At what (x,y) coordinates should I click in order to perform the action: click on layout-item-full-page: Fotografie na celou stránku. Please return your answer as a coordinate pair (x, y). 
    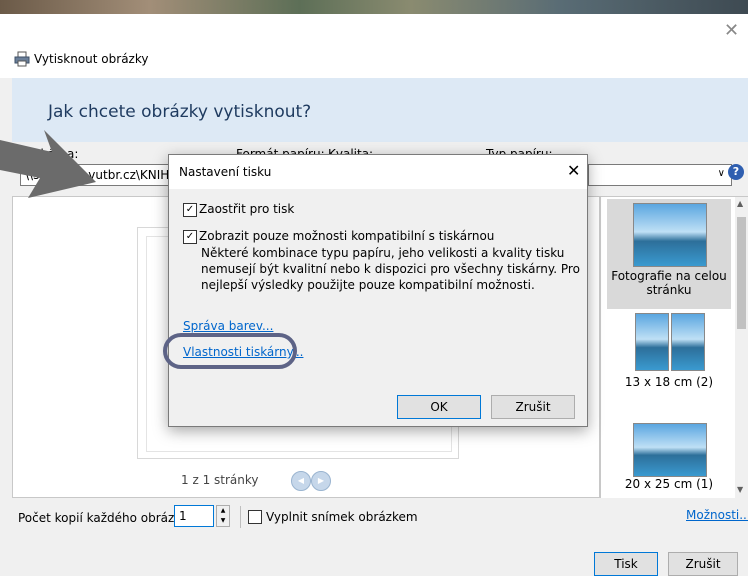
    Looking at the image, I should click on (669, 254).